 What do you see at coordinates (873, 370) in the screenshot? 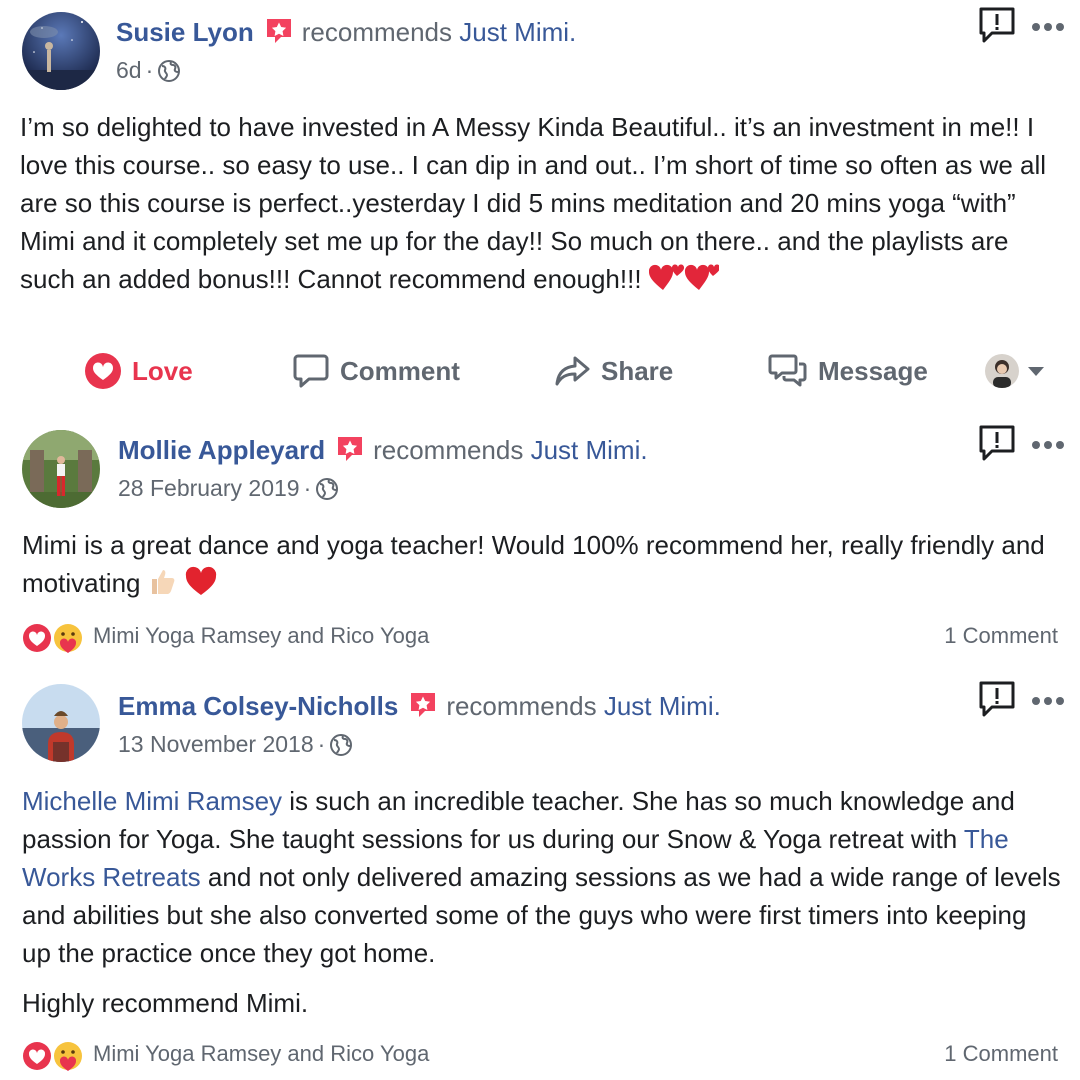
I see `message-label: Message` at bounding box center [873, 370].